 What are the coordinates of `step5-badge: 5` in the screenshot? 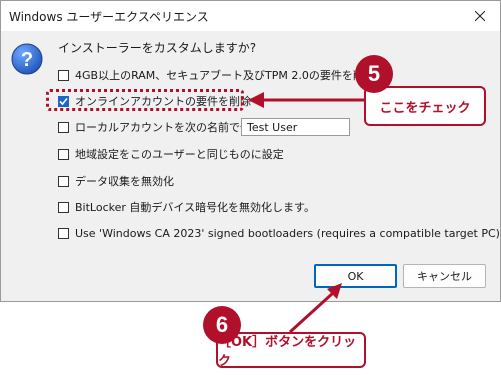 It's located at (374, 74).